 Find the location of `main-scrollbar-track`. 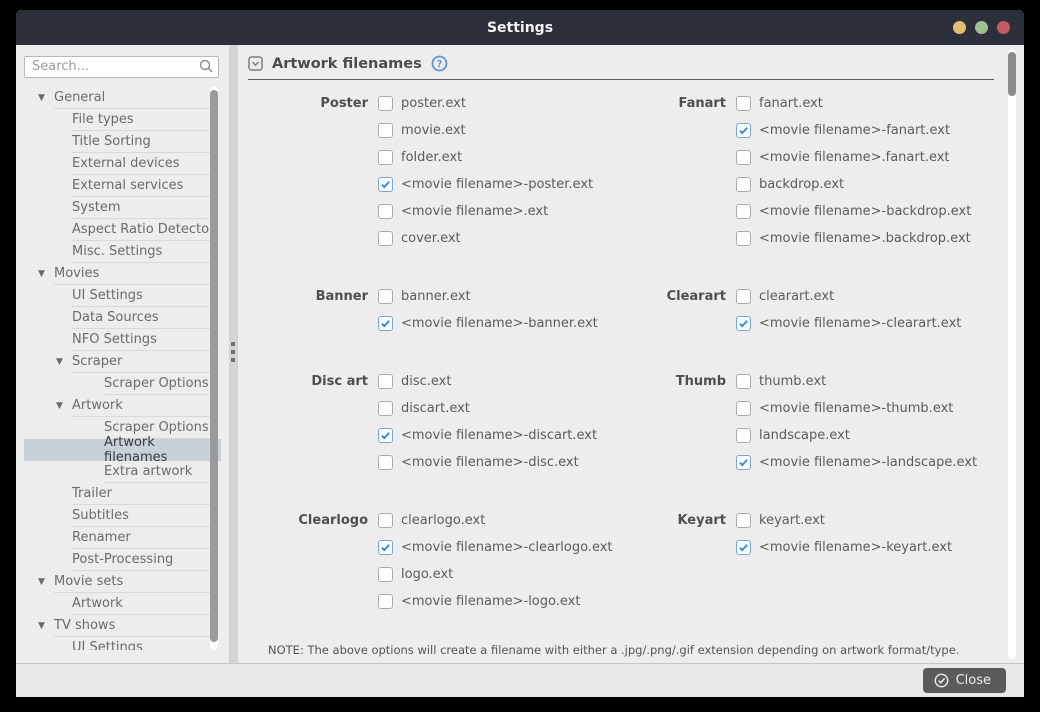

main-scrollbar-track is located at coordinates (1012, 354).